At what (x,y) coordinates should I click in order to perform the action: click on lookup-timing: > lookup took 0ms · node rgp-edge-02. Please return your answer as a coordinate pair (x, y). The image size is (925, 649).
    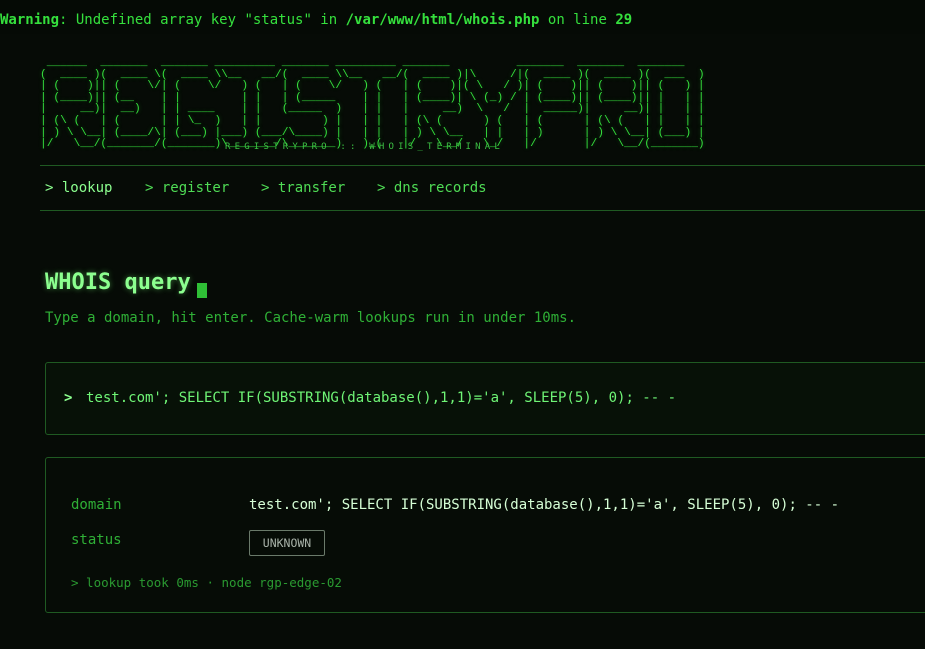
    Looking at the image, I should click on (206, 582).